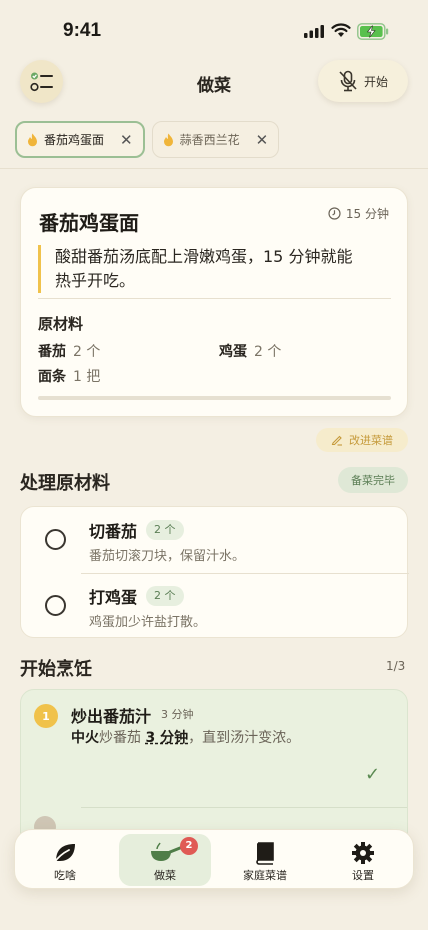 The height and width of the screenshot is (930, 428). I want to click on mic-off-icon, so click(348, 81).